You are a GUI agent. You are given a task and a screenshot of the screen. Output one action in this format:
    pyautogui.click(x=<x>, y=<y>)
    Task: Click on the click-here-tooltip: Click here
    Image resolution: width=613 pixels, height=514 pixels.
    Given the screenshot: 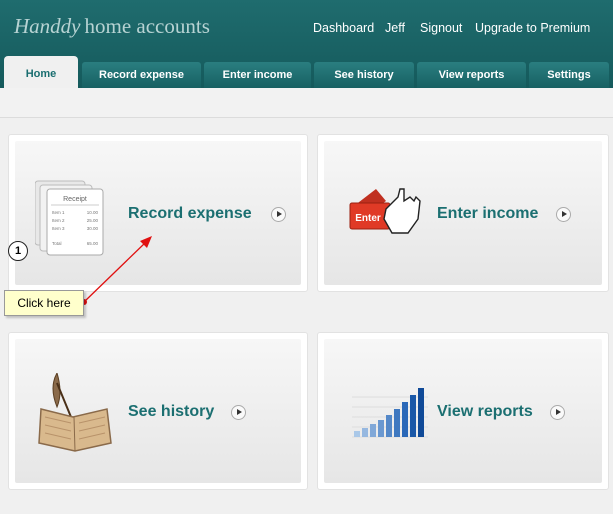 What is the action you would take?
    pyautogui.click(x=44, y=303)
    